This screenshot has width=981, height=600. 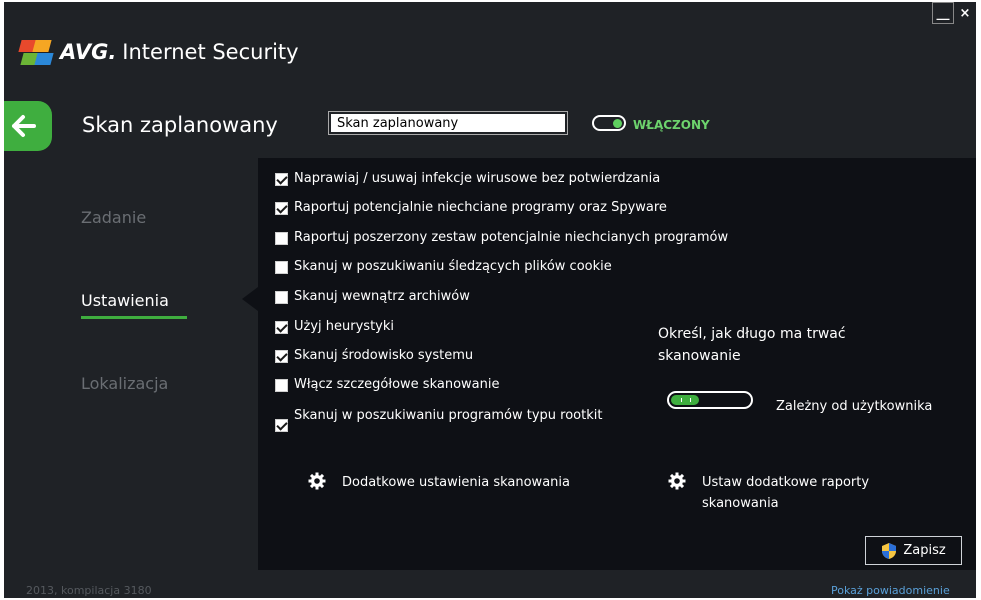 What do you see at coordinates (686, 400) in the screenshot?
I see `slider-grip-icon` at bounding box center [686, 400].